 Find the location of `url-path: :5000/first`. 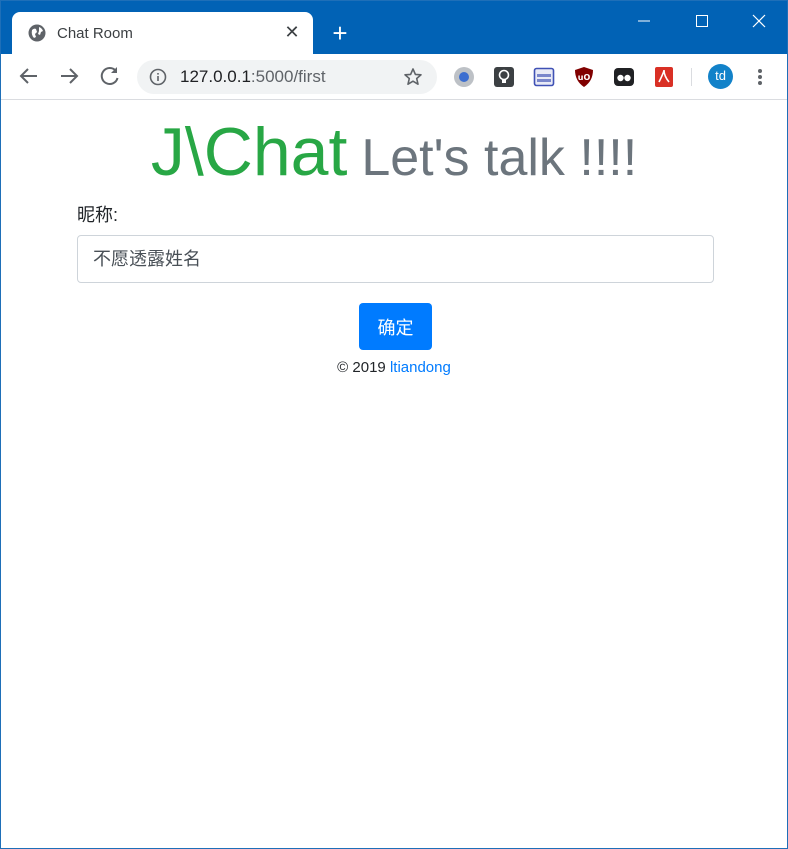

url-path: :5000/first is located at coordinates (288, 76).